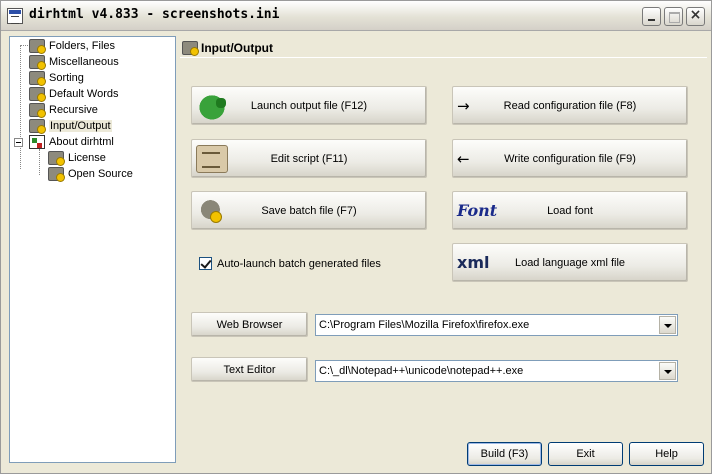 The height and width of the screenshot is (474, 712). I want to click on text-editor-value: C:\_dl\Notepad++\unicode\notepad++.exe, so click(421, 371).